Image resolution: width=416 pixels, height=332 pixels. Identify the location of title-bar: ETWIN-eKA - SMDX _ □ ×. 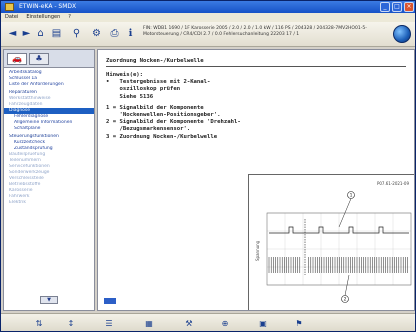
(208, 7).